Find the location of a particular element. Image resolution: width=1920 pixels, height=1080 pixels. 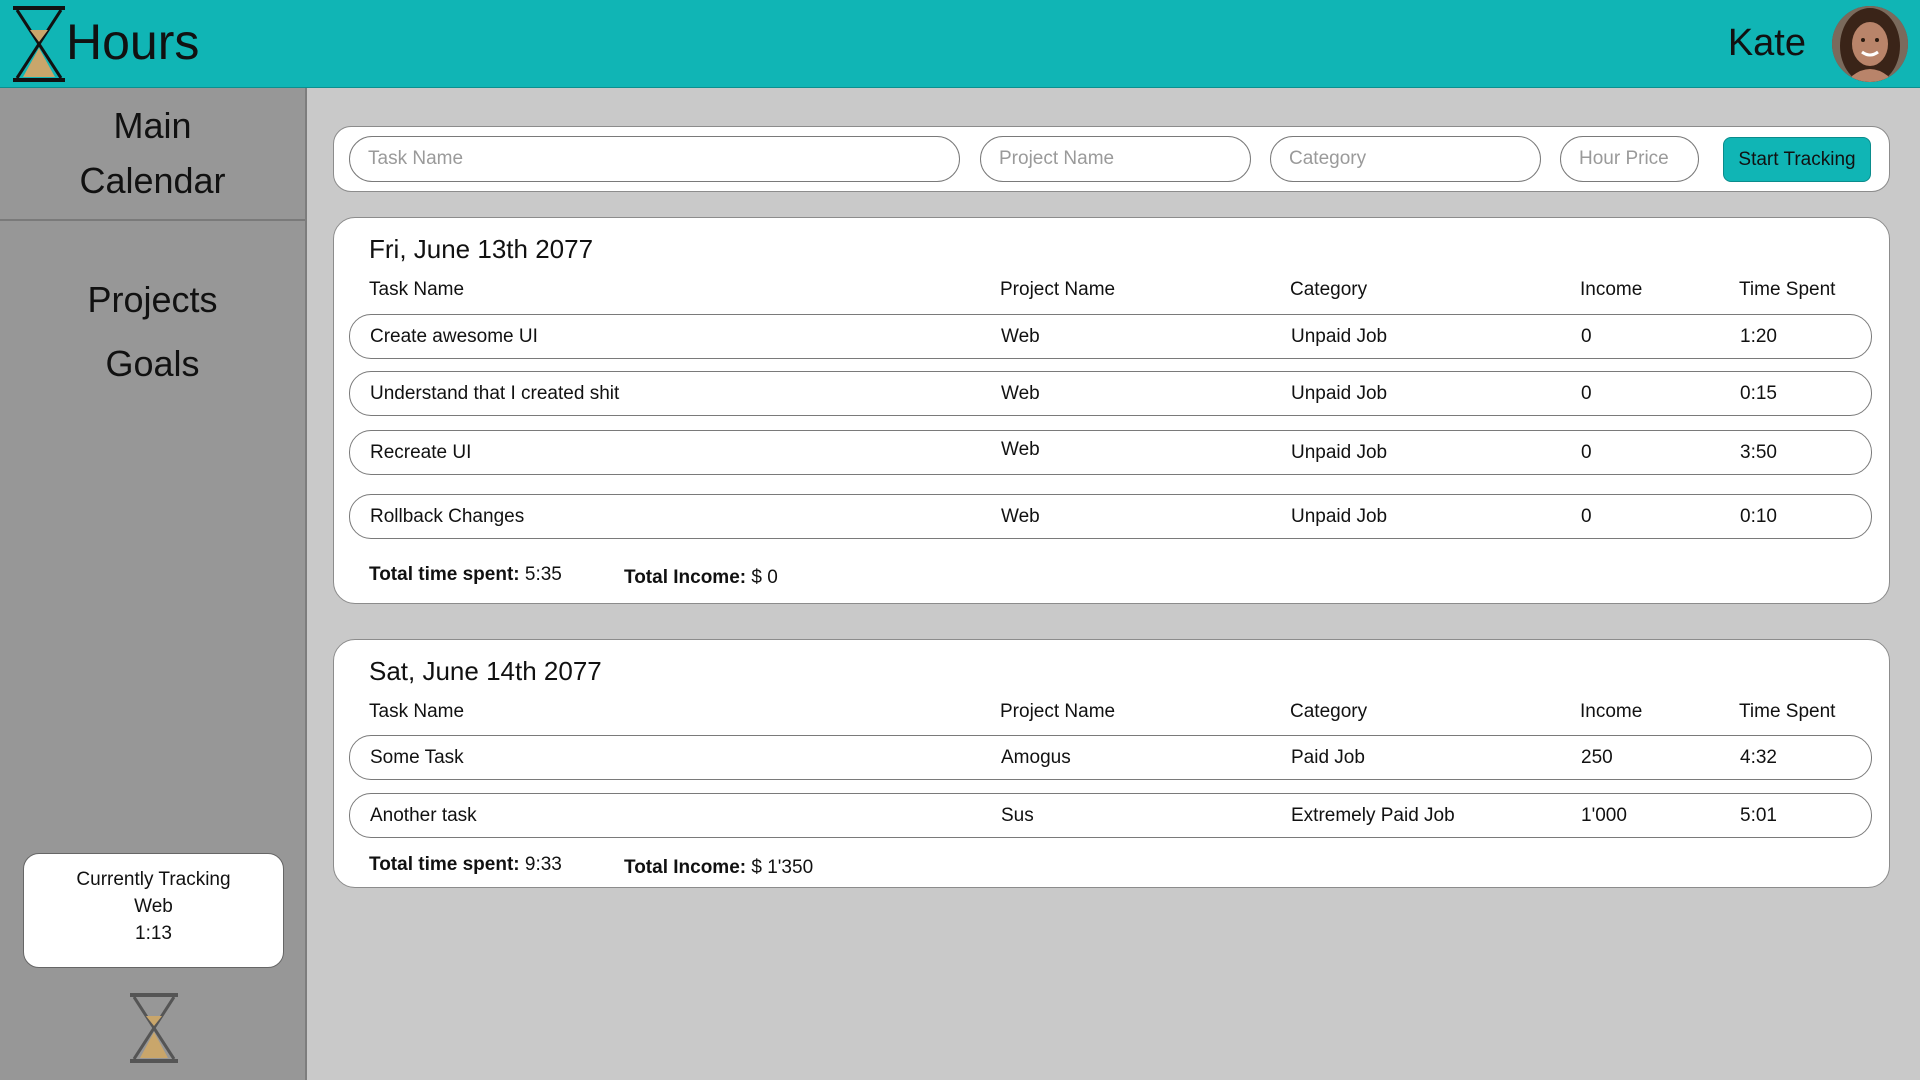

cell-task: Another task is located at coordinates (423, 815).